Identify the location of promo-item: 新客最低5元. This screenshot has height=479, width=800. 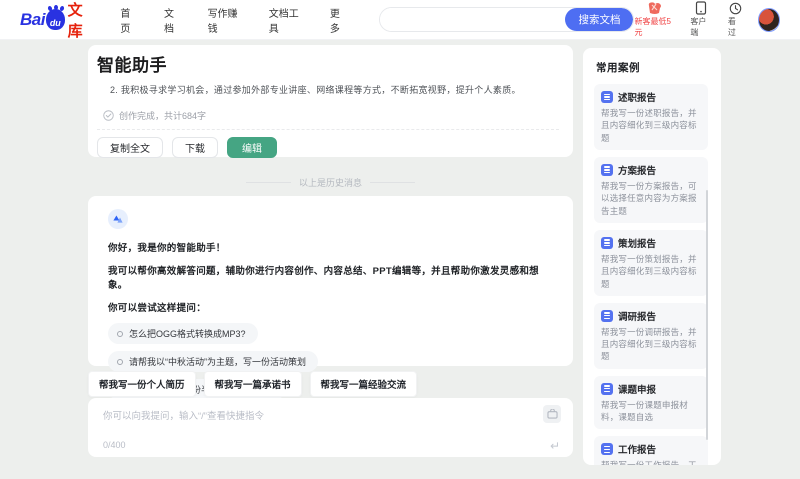
(654, 19).